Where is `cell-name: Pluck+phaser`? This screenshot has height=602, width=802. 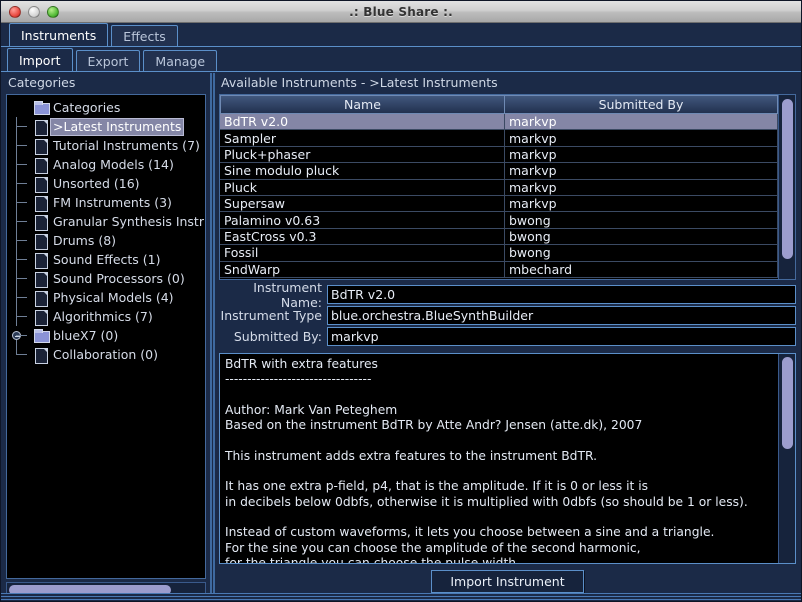
cell-name: Pluck+phaser is located at coordinates (362, 155).